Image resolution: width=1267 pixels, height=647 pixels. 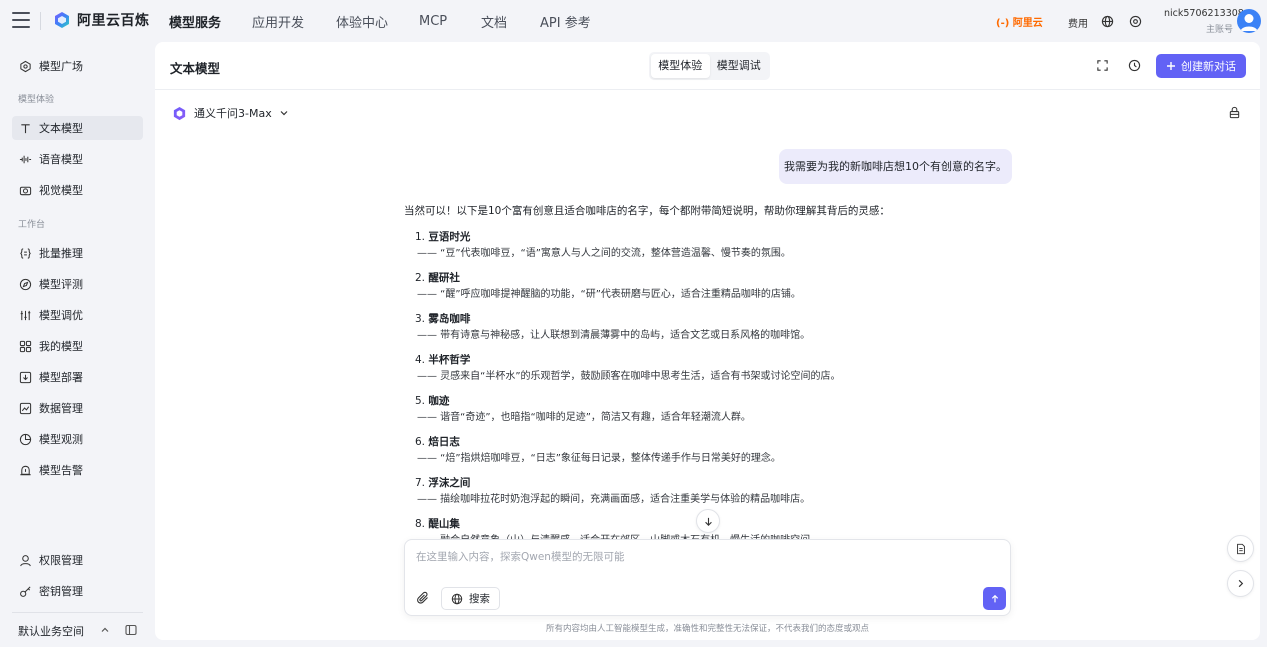 I want to click on sidebar-item-label: 文本模型, so click(x=61, y=128).